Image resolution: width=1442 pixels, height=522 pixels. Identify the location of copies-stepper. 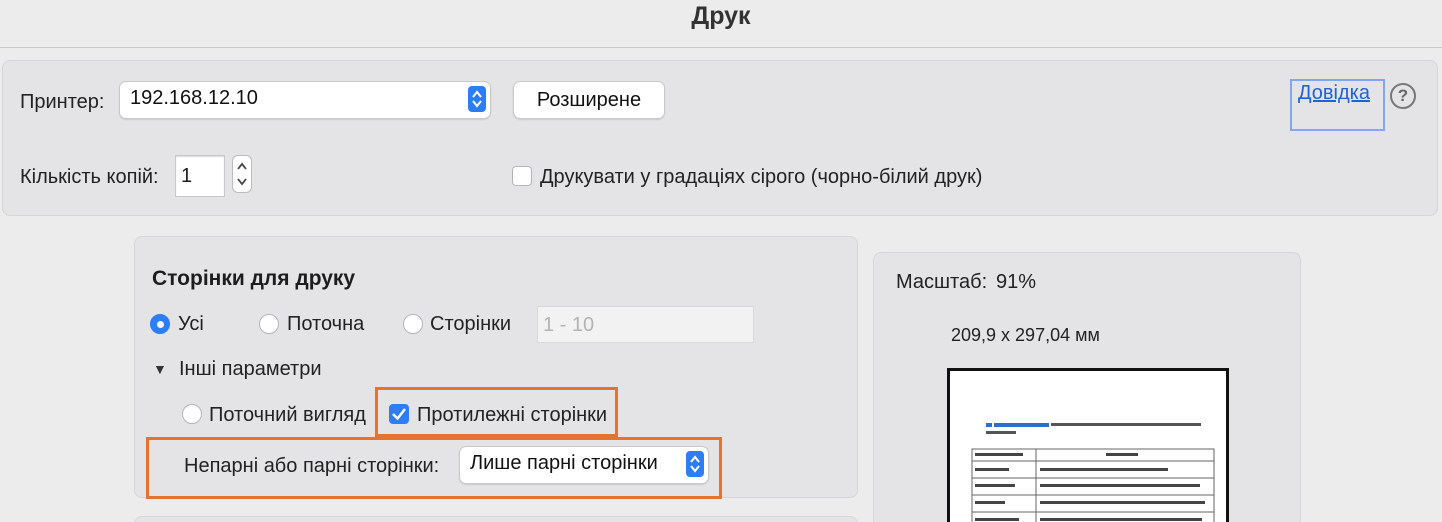
(242, 174).